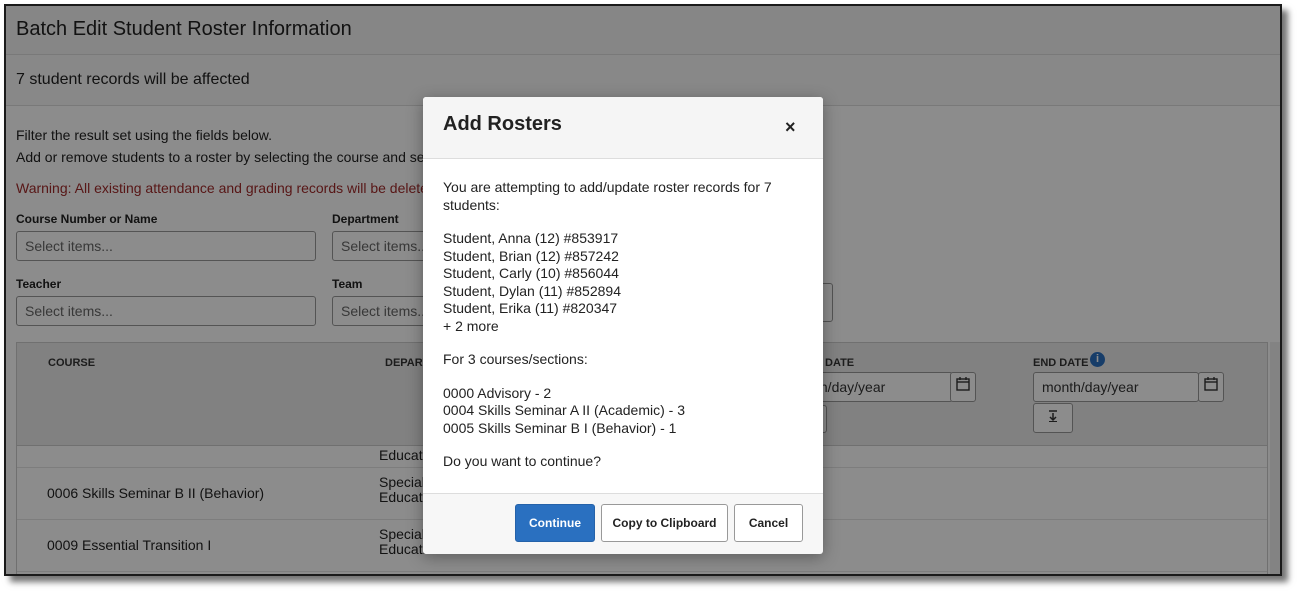 Image resolution: width=1308 pixels, height=602 pixels. I want to click on student-item: Student, Anna (12) #853917, so click(531, 238).